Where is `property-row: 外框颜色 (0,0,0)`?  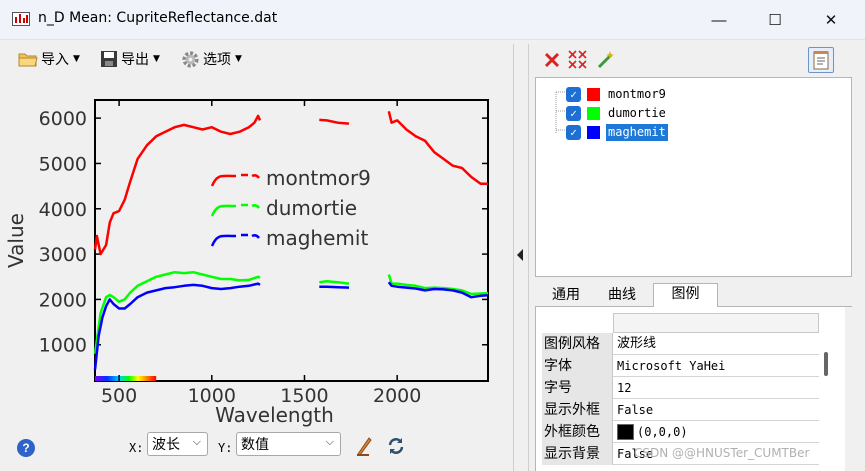
property-row: 外框颜色 (0,0,0) is located at coordinates (680, 432).